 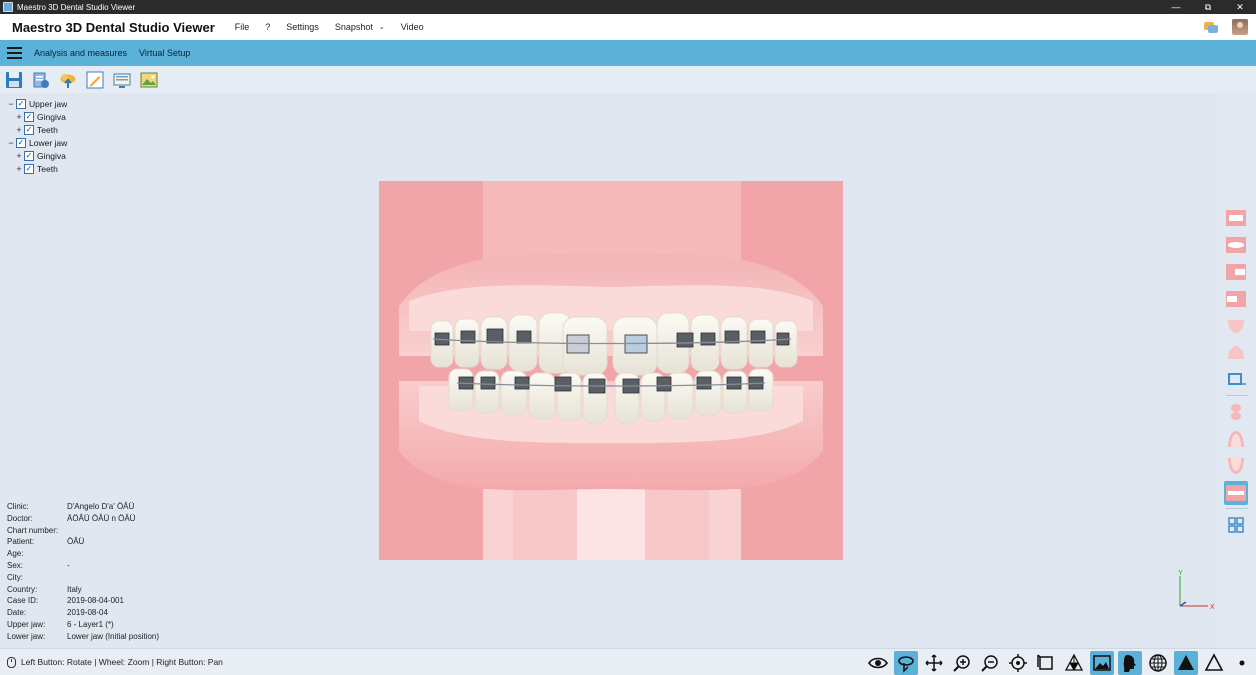 What do you see at coordinates (15, 577) in the screenshot?
I see `info-key: City:` at bounding box center [15, 577].